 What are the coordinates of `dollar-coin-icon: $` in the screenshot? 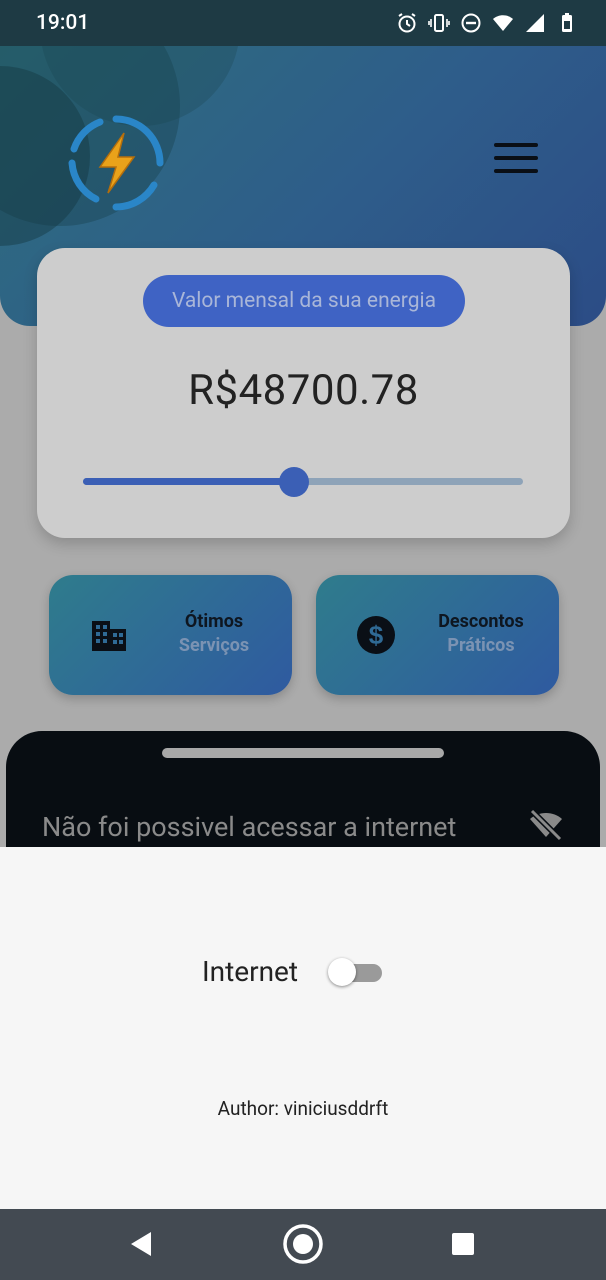 It's located at (376, 635).